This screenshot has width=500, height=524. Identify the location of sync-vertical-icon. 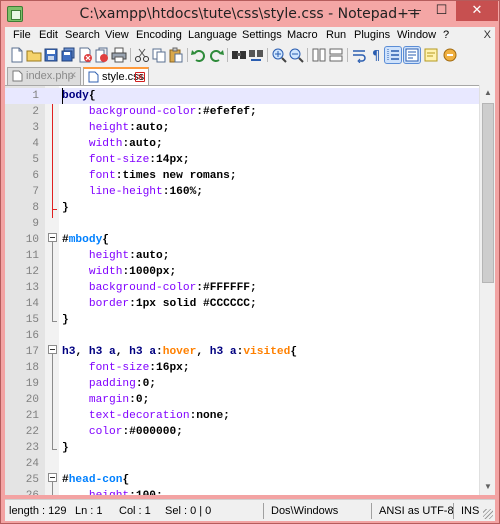
(319, 55).